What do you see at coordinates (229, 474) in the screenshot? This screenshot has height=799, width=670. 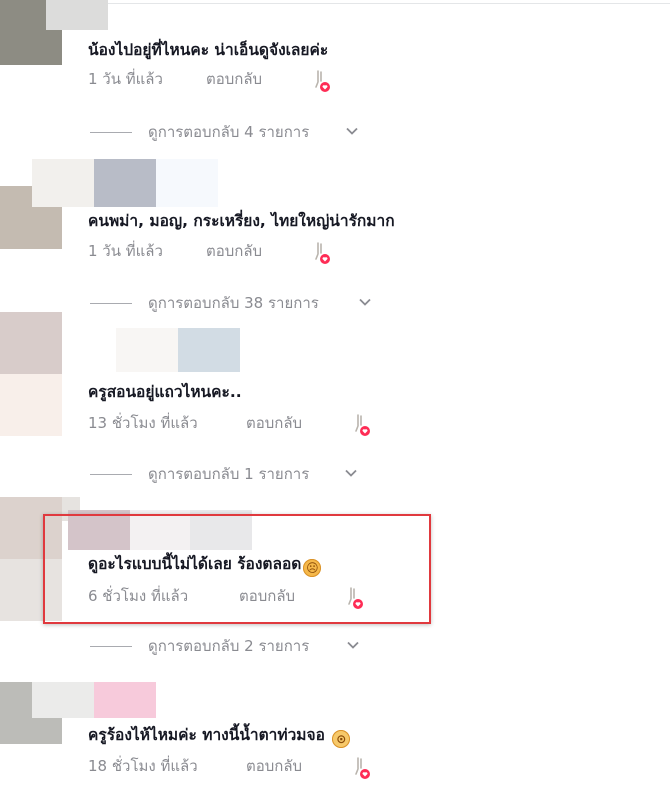 I see `view-replies-label: ดูการตอบกลับ 1 รายการ` at bounding box center [229, 474].